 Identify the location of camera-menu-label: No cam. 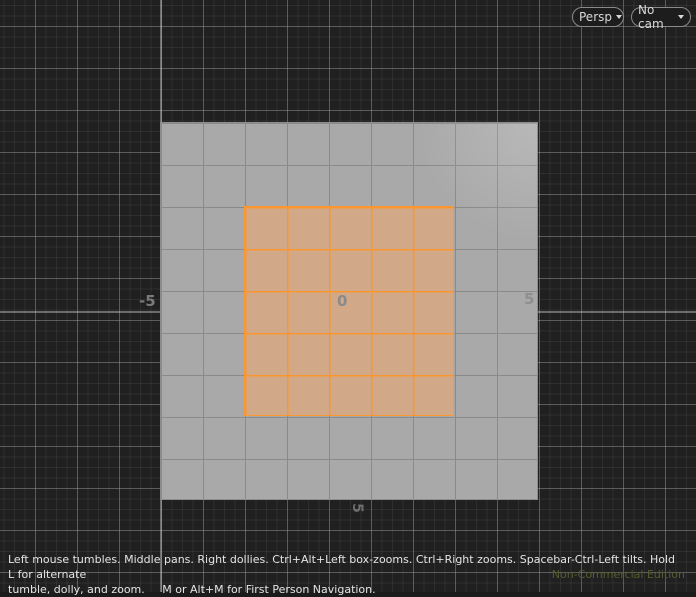
(651, 17).